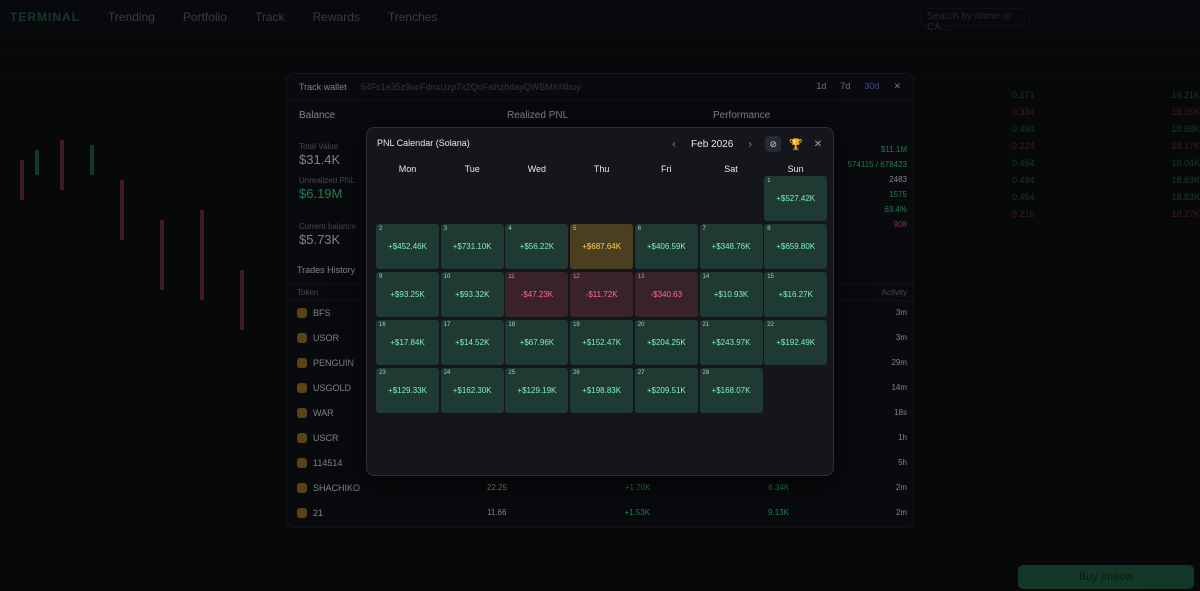 This screenshot has height=591, width=1200. Describe the element at coordinates (447, 277) in the screenshot. I see `day-number: 10` at that location.